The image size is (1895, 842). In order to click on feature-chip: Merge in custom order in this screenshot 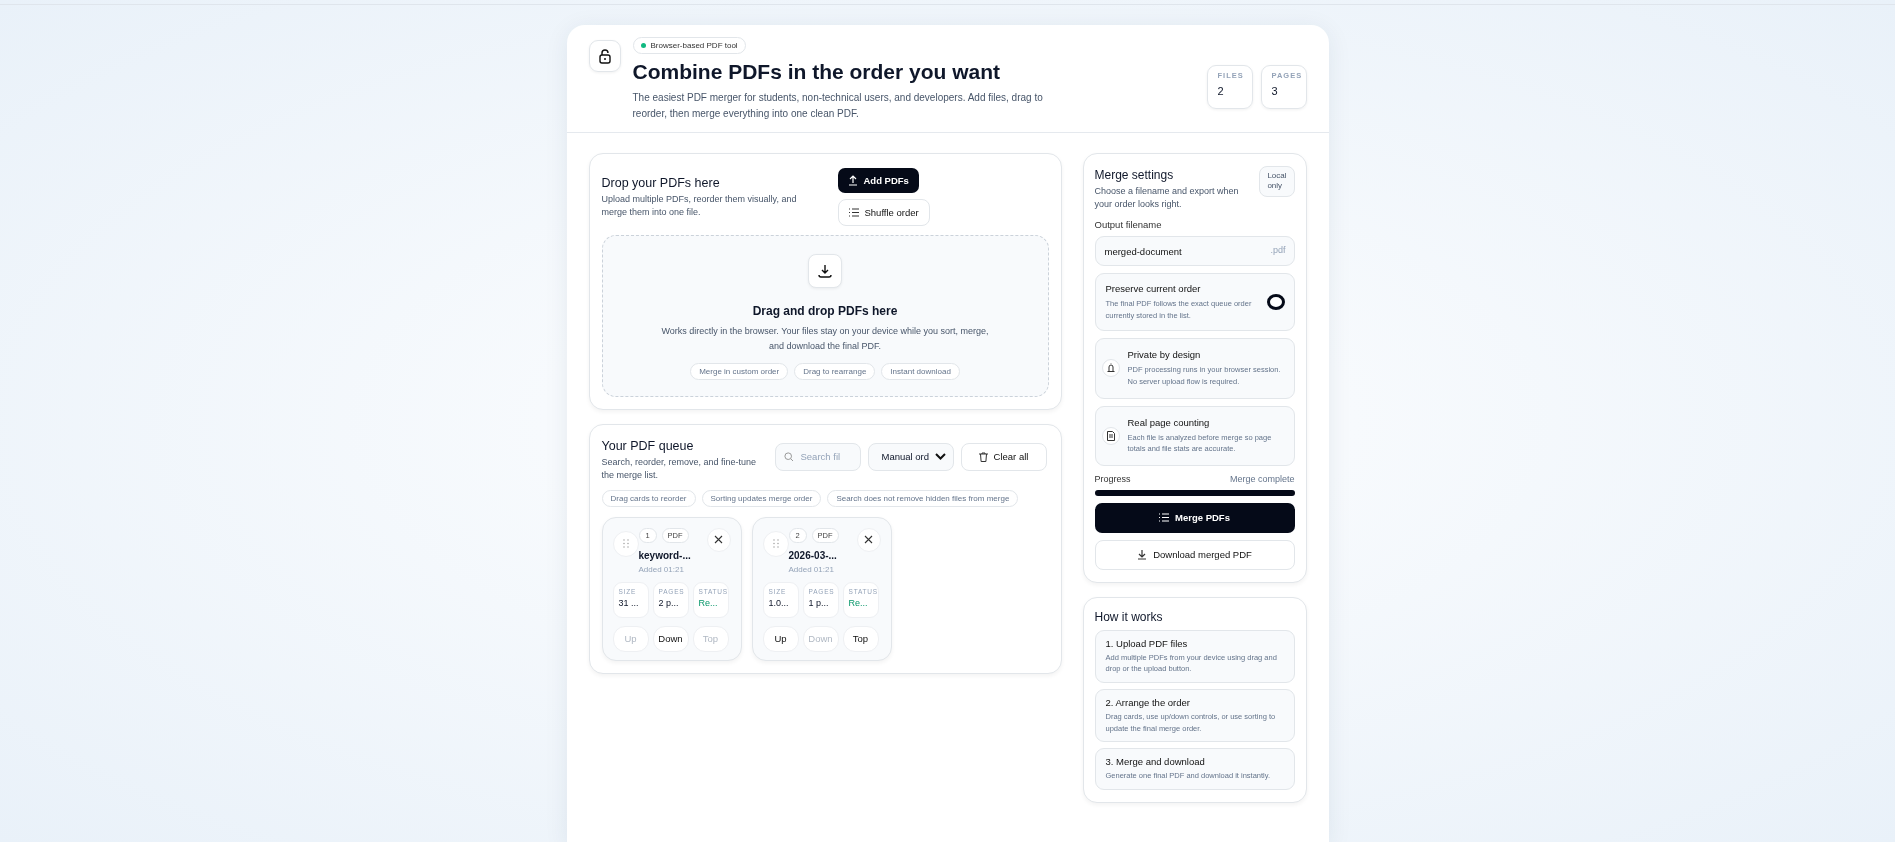, I will do `click(739, 371)`.